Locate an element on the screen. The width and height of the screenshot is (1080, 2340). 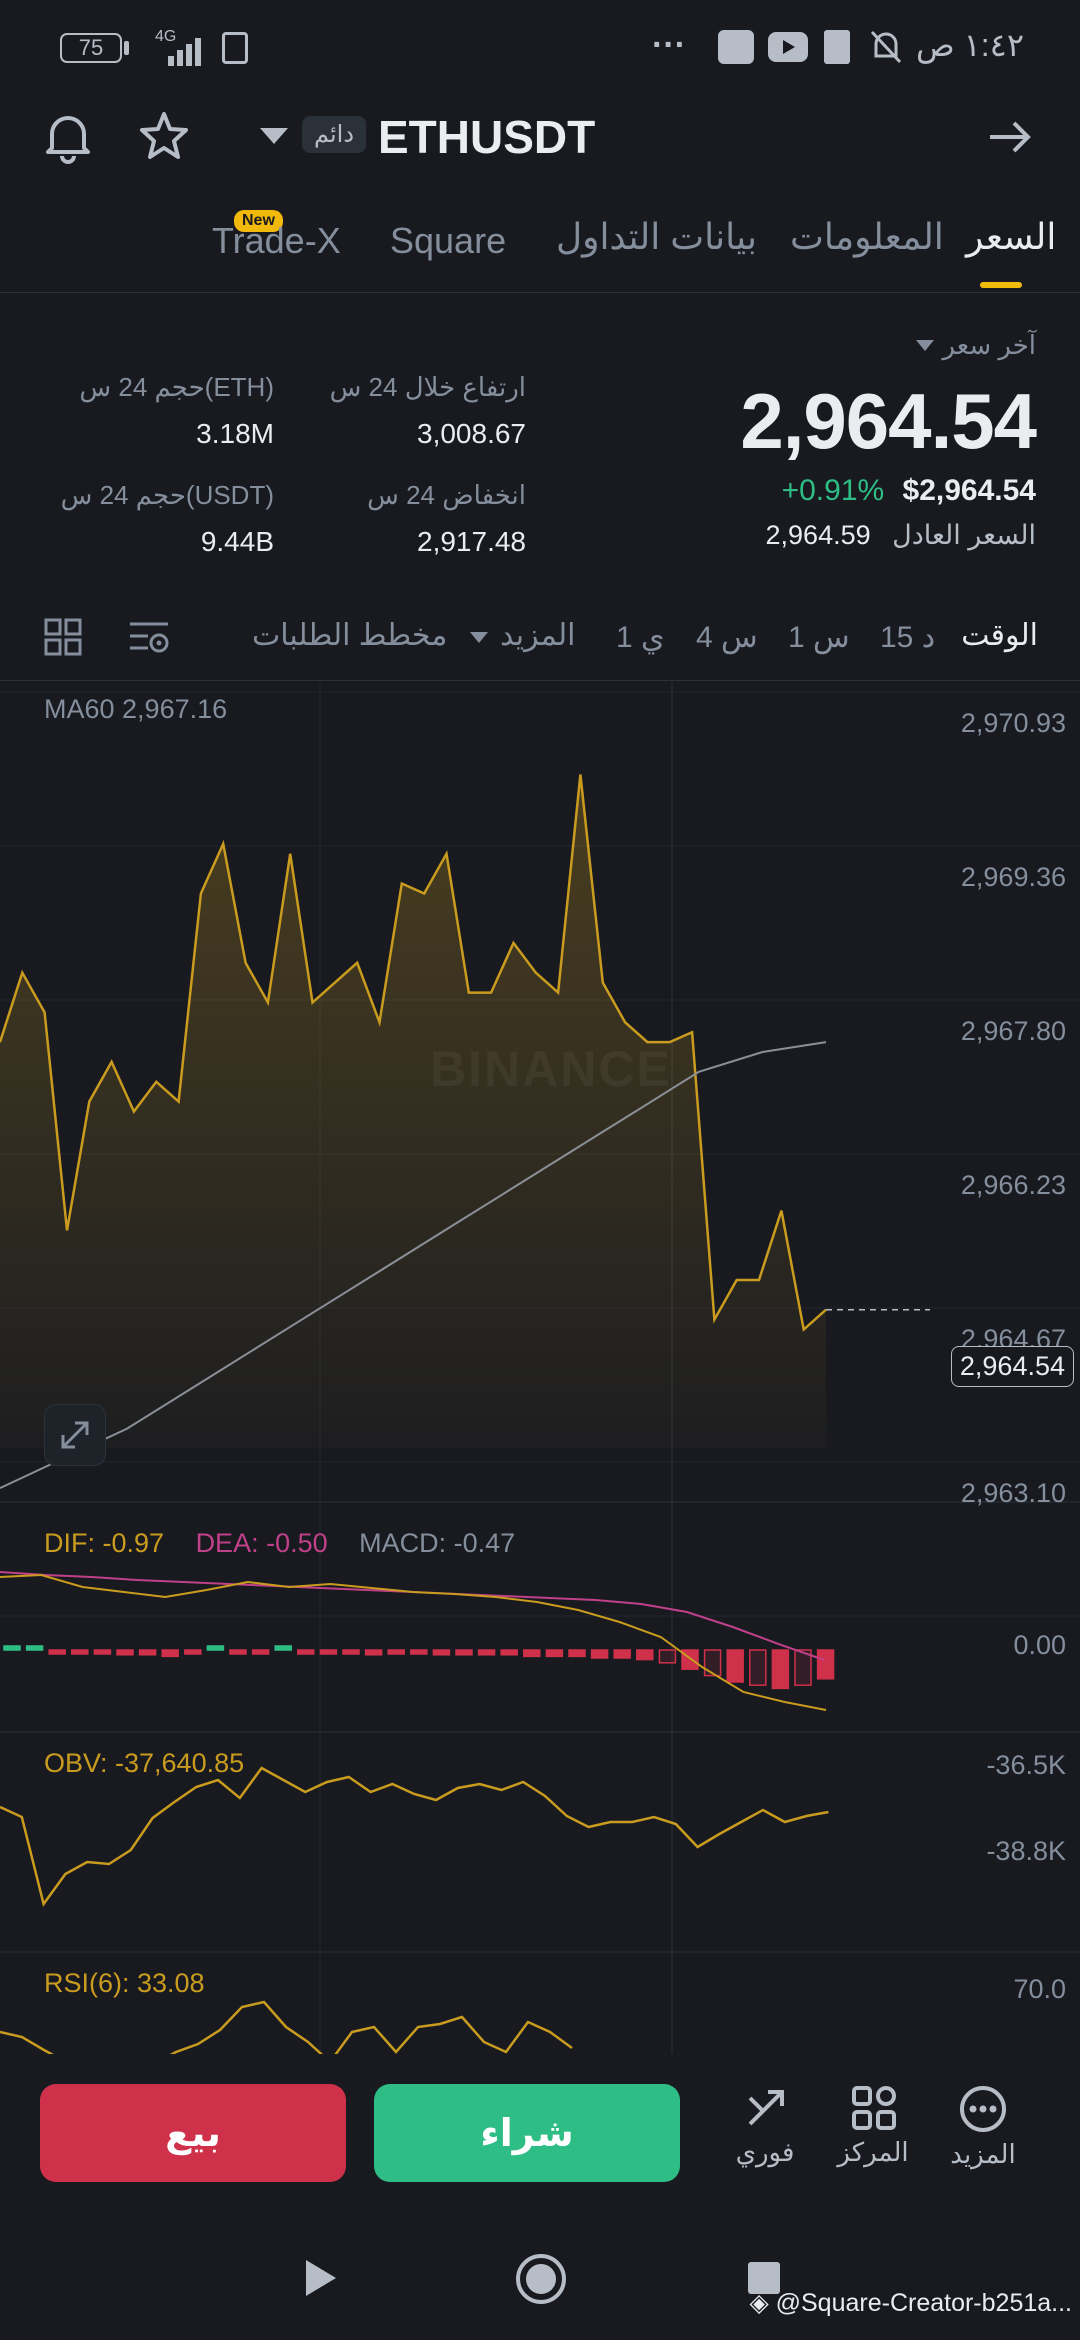
tab-price: السعر is located at coordinates (1011, 237).